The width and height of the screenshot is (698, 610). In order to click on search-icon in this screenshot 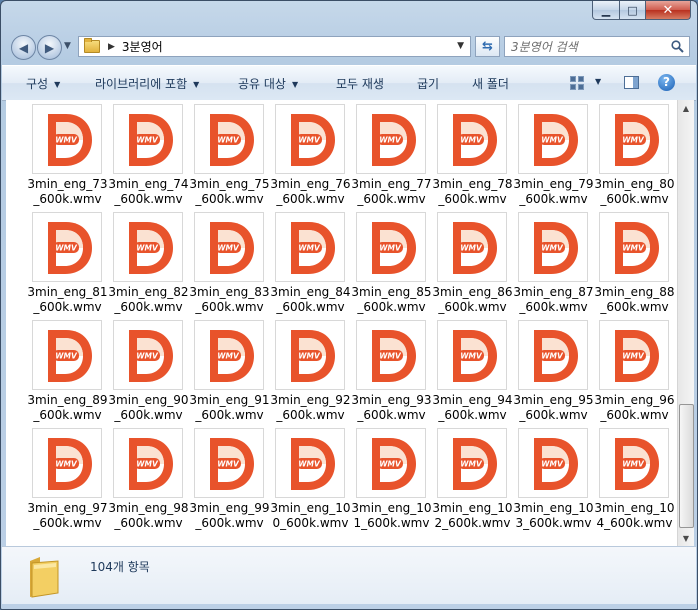, I will do `click(677, 46)`.